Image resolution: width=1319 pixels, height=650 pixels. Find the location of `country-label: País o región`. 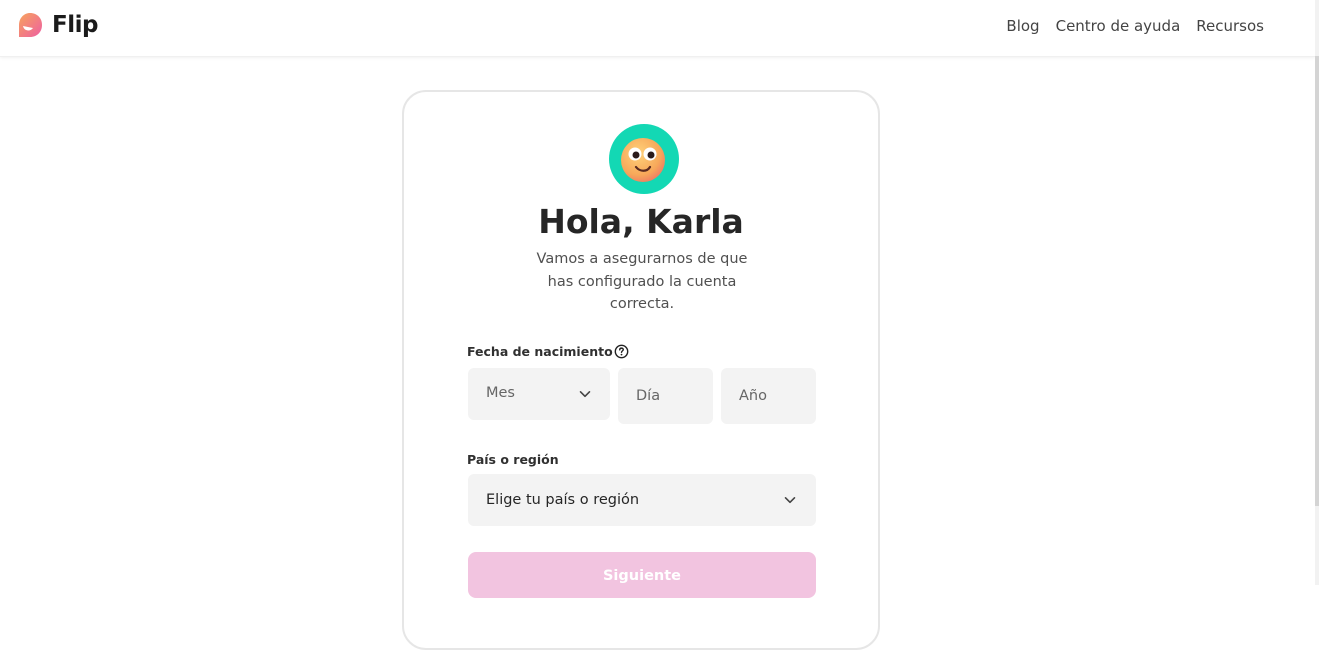

country-label: País o región is located at coordinates (513, 459).